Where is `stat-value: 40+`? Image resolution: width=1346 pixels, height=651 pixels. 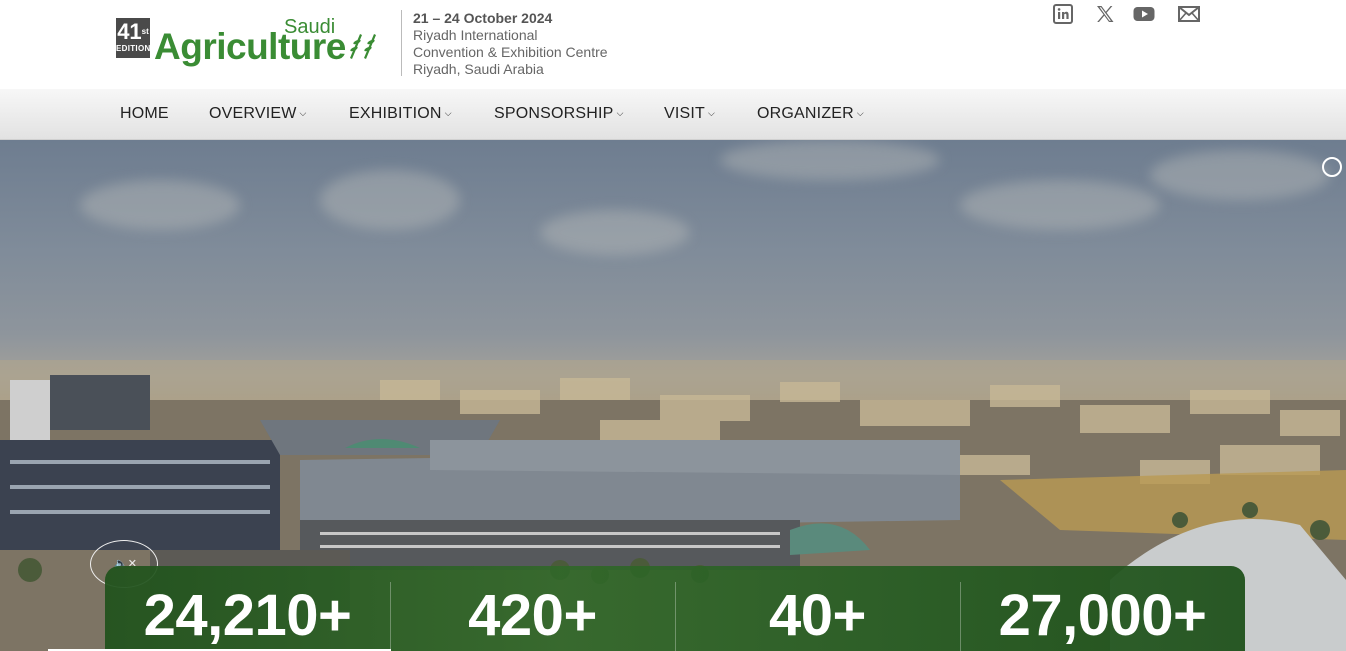 stat-value: 40+ is located at coordinates (817, 615).